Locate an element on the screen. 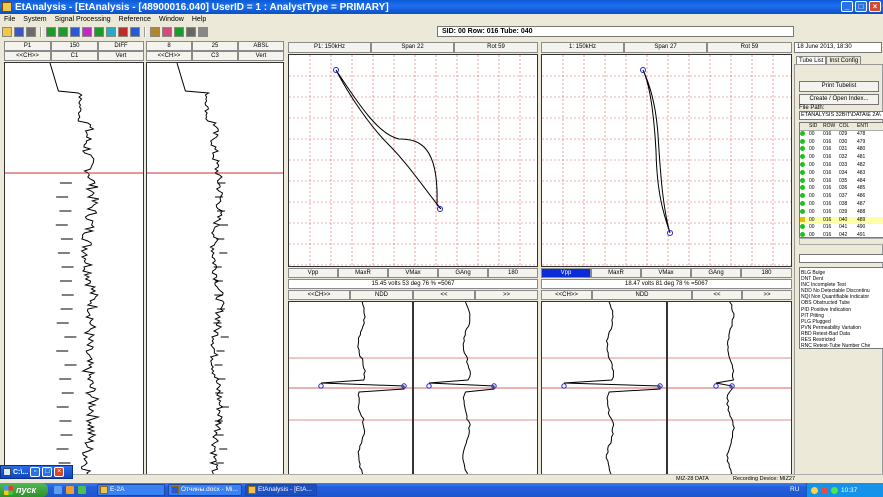 This screenshot has width=883, height=497. lissa1-maxr-button: MaxR is located at coordinates (363, 273).